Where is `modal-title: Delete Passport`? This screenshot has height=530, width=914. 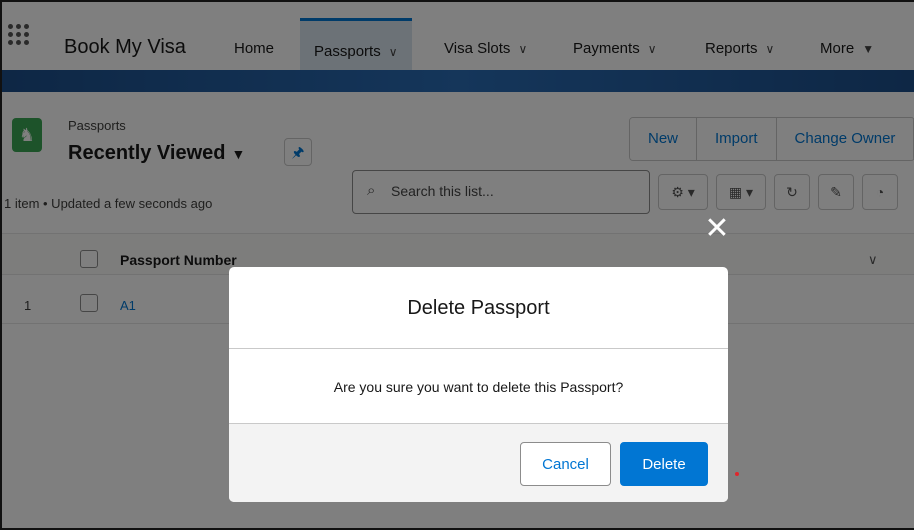 modal-title: Delete Passport is located at coordinates (478, 308).